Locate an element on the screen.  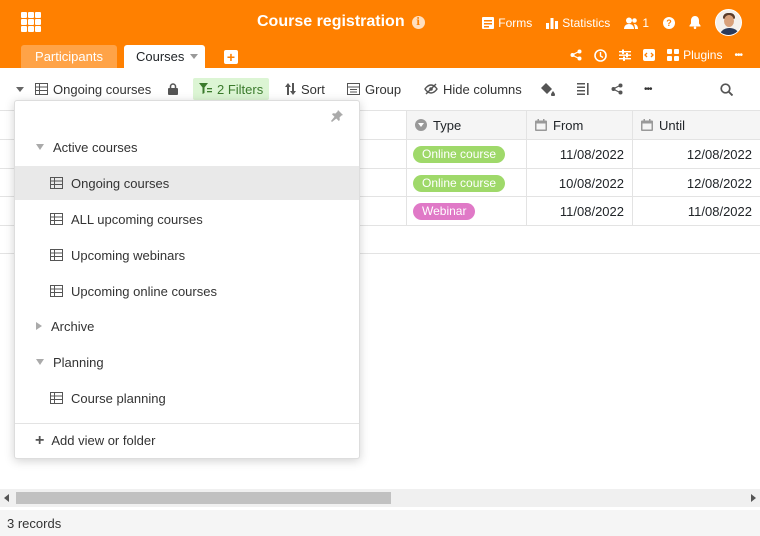
paint-bucket-icon is located at coordinates (548, 89).